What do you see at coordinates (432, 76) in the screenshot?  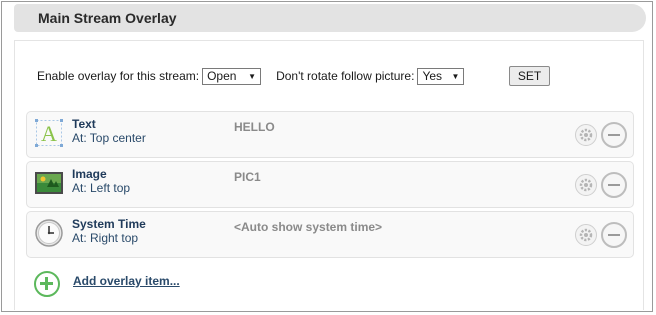 I see `rotate-follow-value: Yes` at bounding box center [432, 76].